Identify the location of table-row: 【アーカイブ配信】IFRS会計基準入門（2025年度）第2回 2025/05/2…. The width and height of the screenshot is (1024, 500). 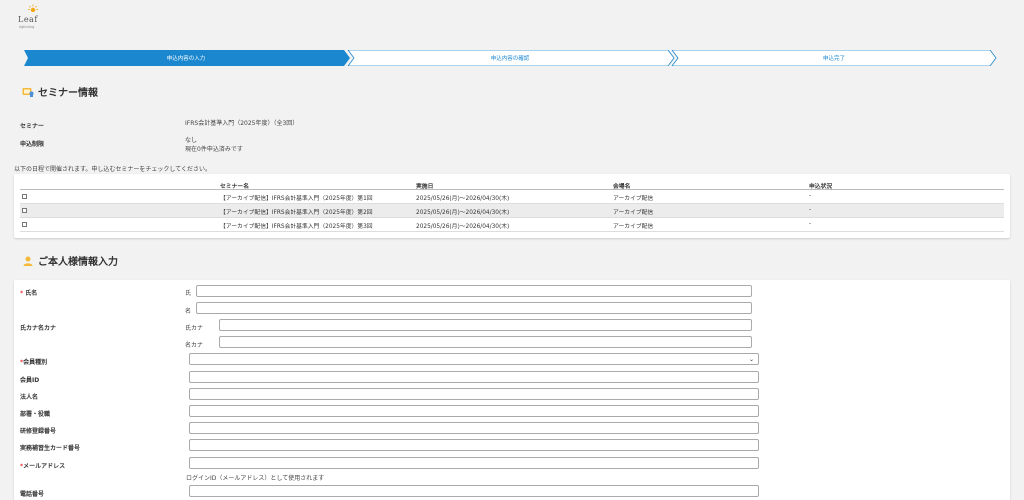
(512, 211).